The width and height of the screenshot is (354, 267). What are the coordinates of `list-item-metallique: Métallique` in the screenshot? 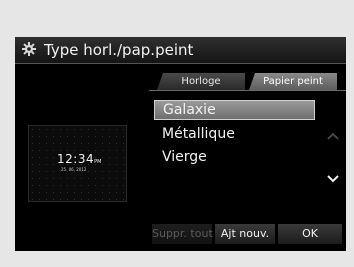 It's located at (234, 134).